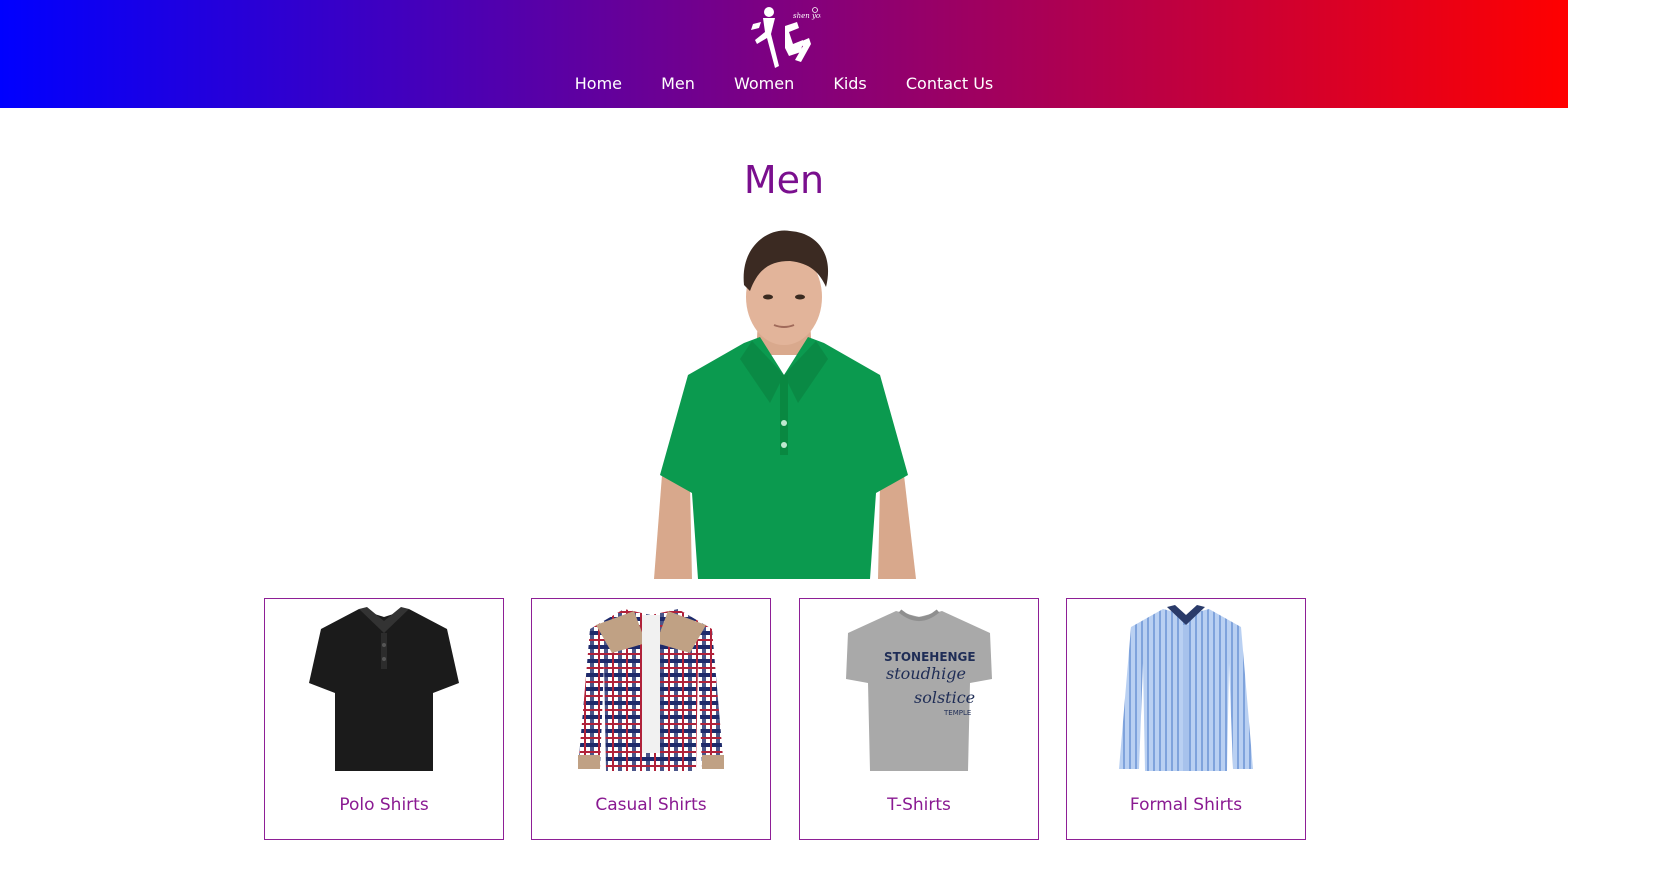 This screenshot has width=1671, height=896. What do you see at coordinates (807, 16) in the screenshot?
I see `svg-text: shen you` at bounding box center [807, 16].